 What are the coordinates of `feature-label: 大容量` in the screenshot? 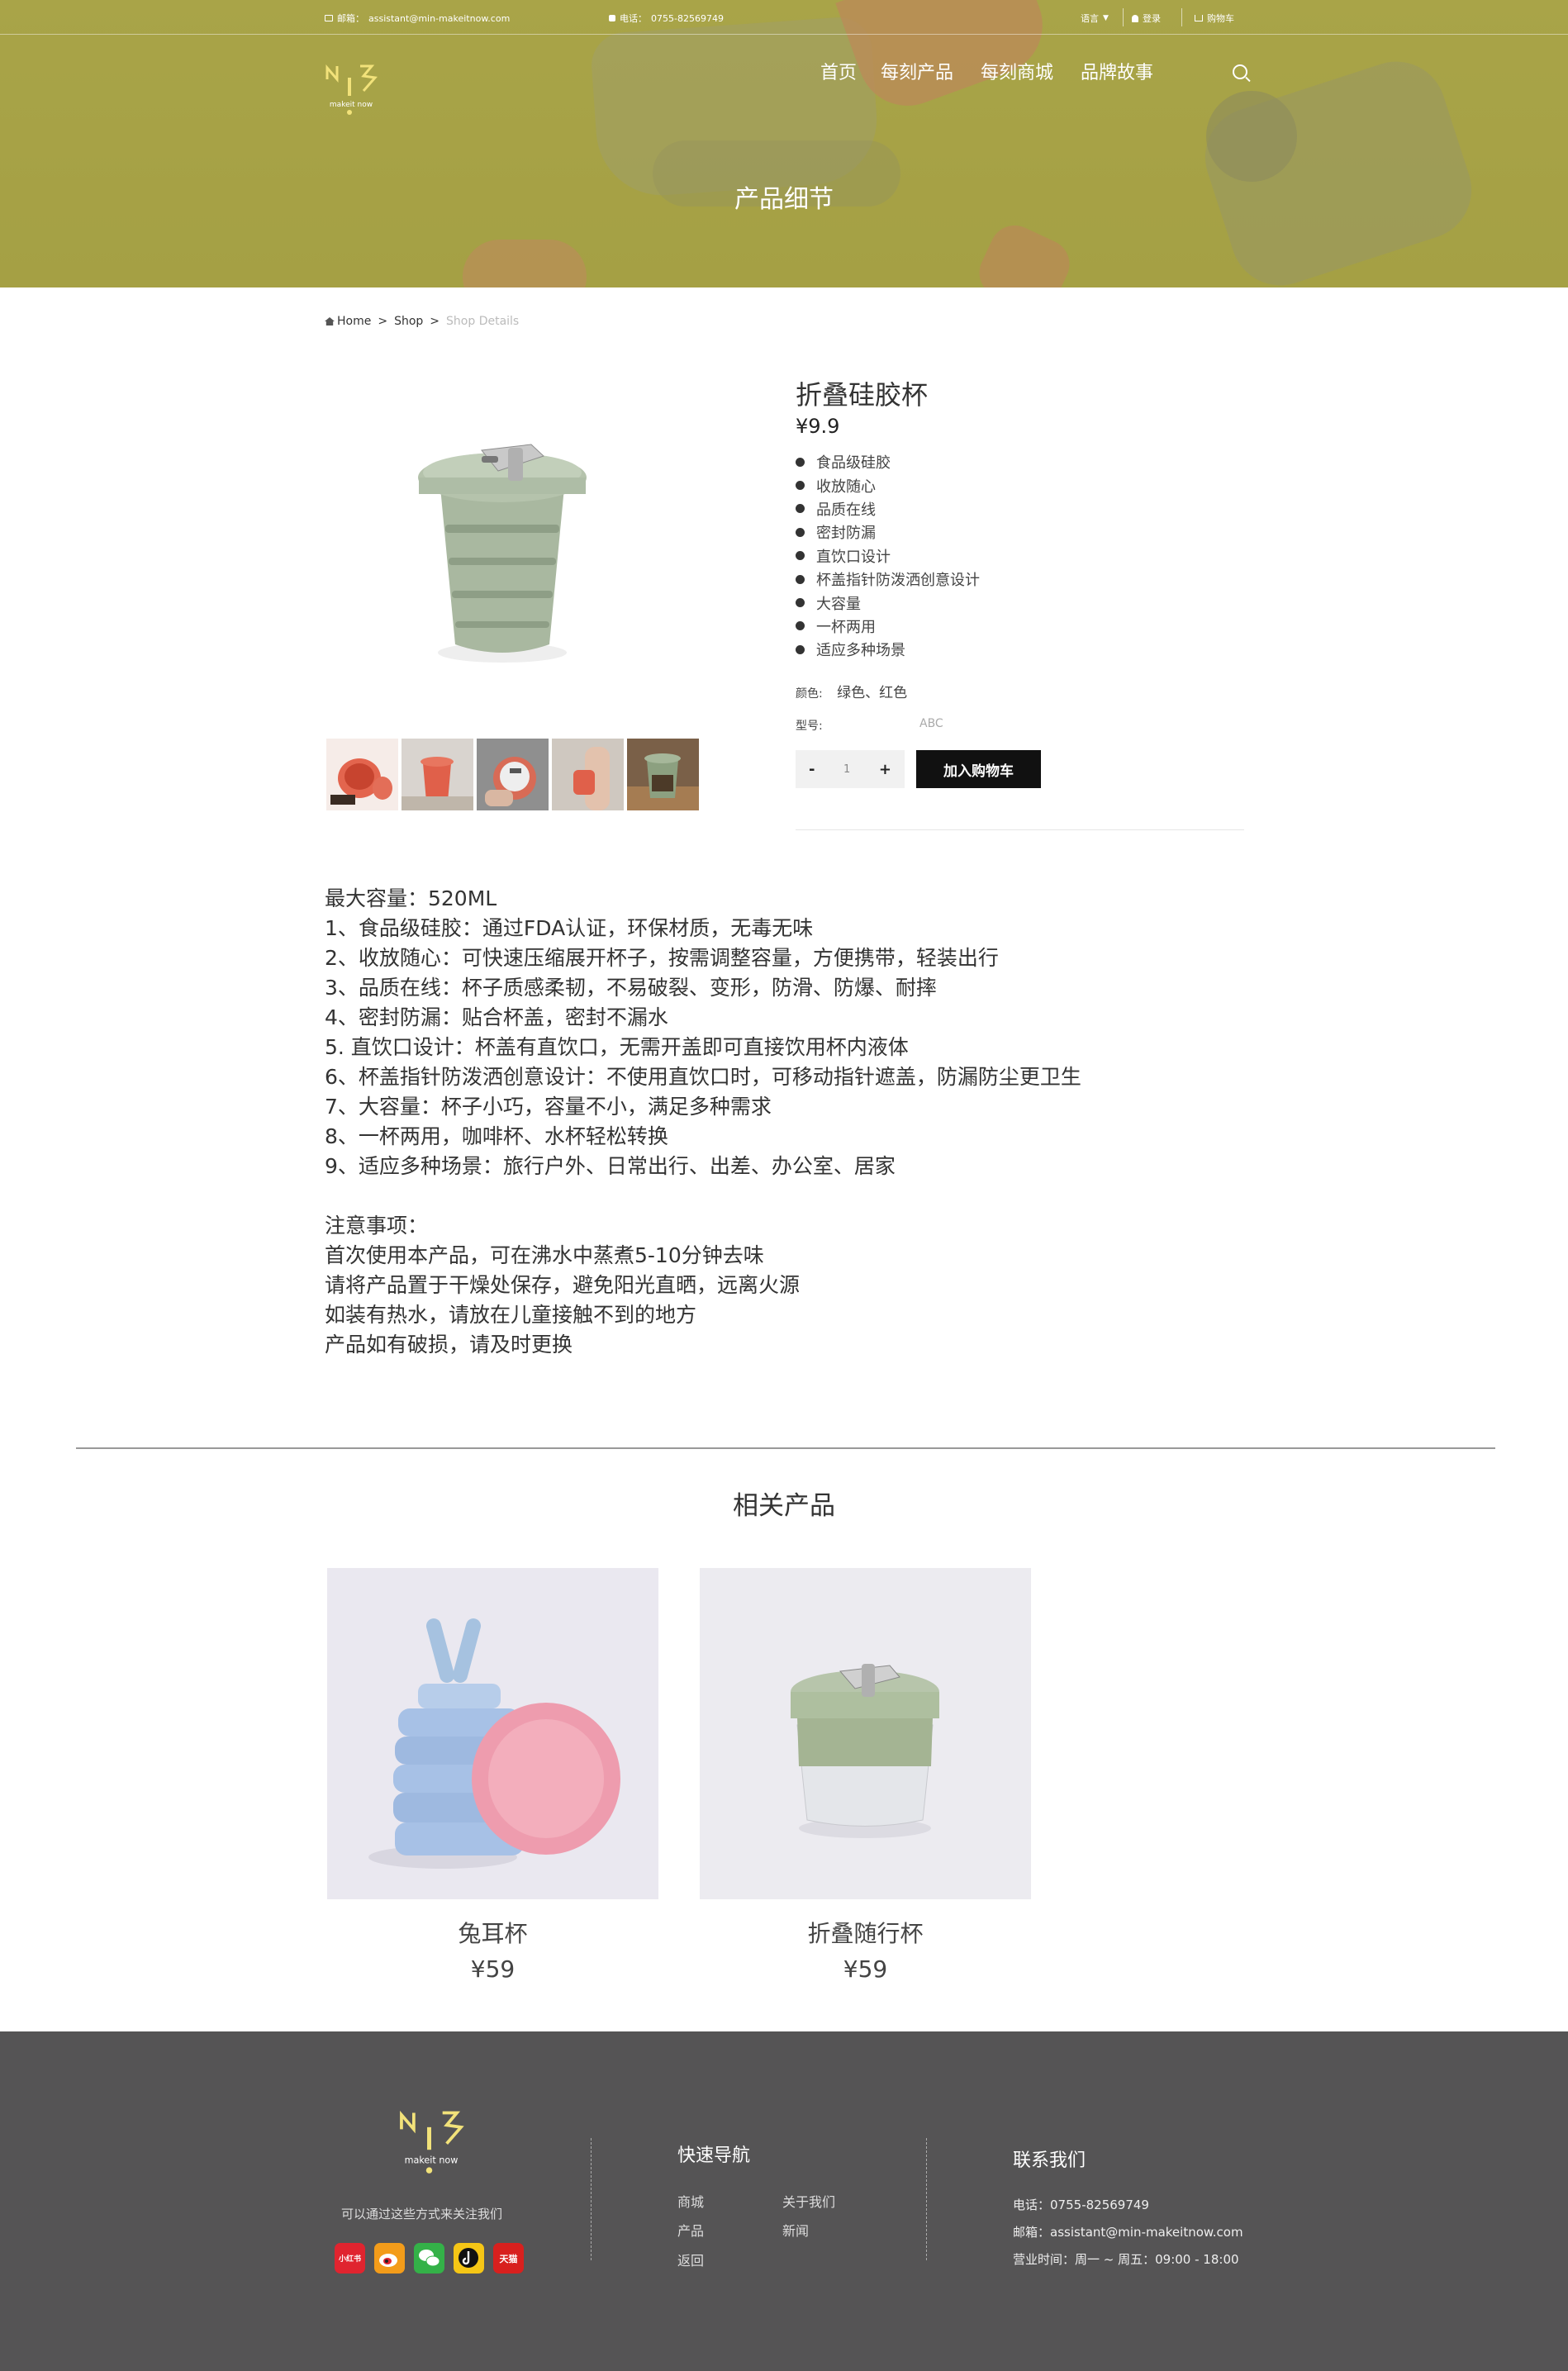 It's located at (839, 604).